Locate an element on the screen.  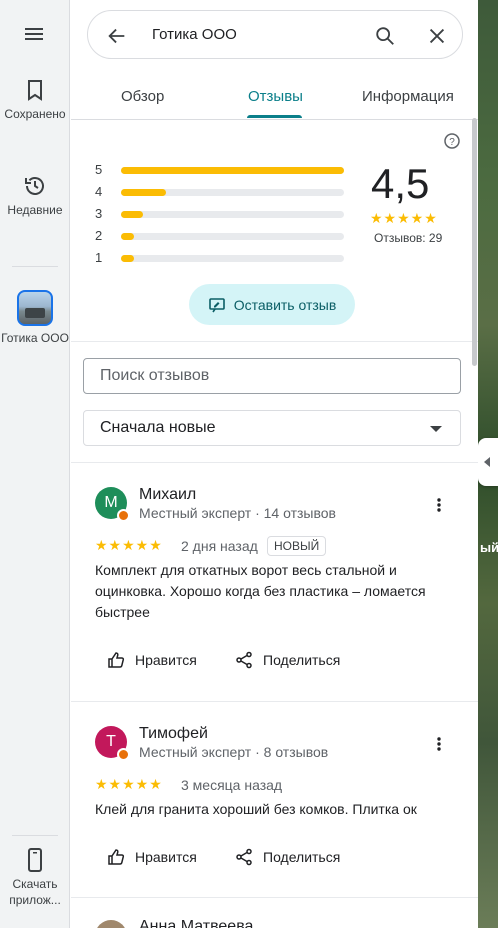
sort-select: Сначала новые is located at coordinates (272, 428).